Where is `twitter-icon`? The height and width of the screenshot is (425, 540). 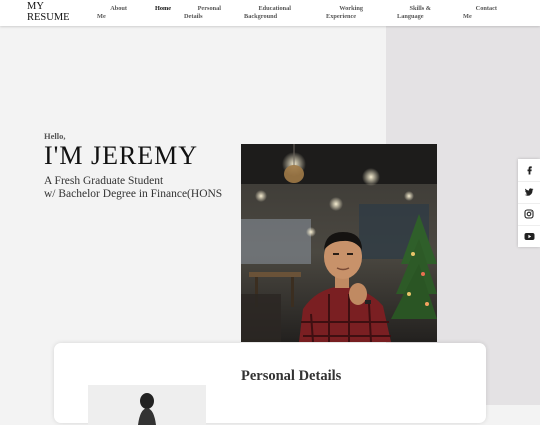 twitter-icon is located at coordinates (529, 192).